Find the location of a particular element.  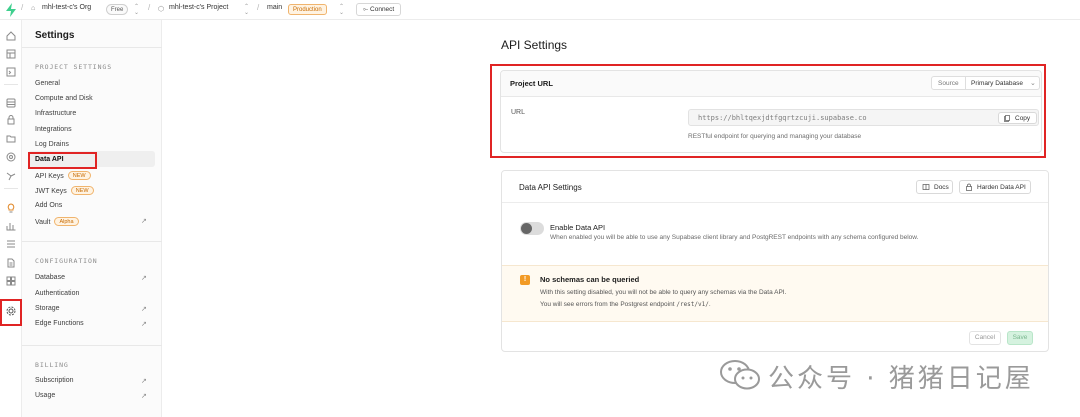

page-title: API Settings is located at coordinates (534, 45).